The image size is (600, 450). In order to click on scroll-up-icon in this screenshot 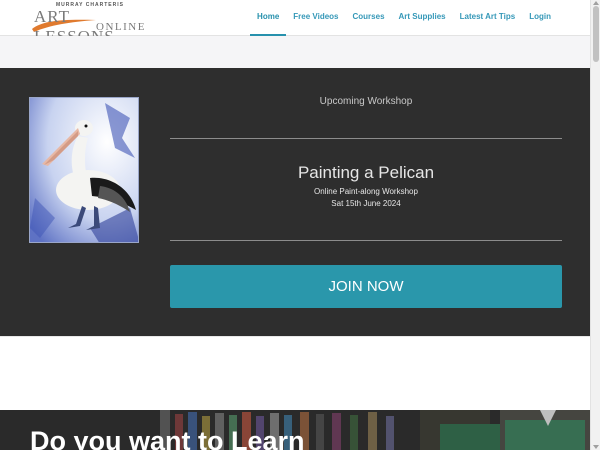, I will do `click(596, 3)`.